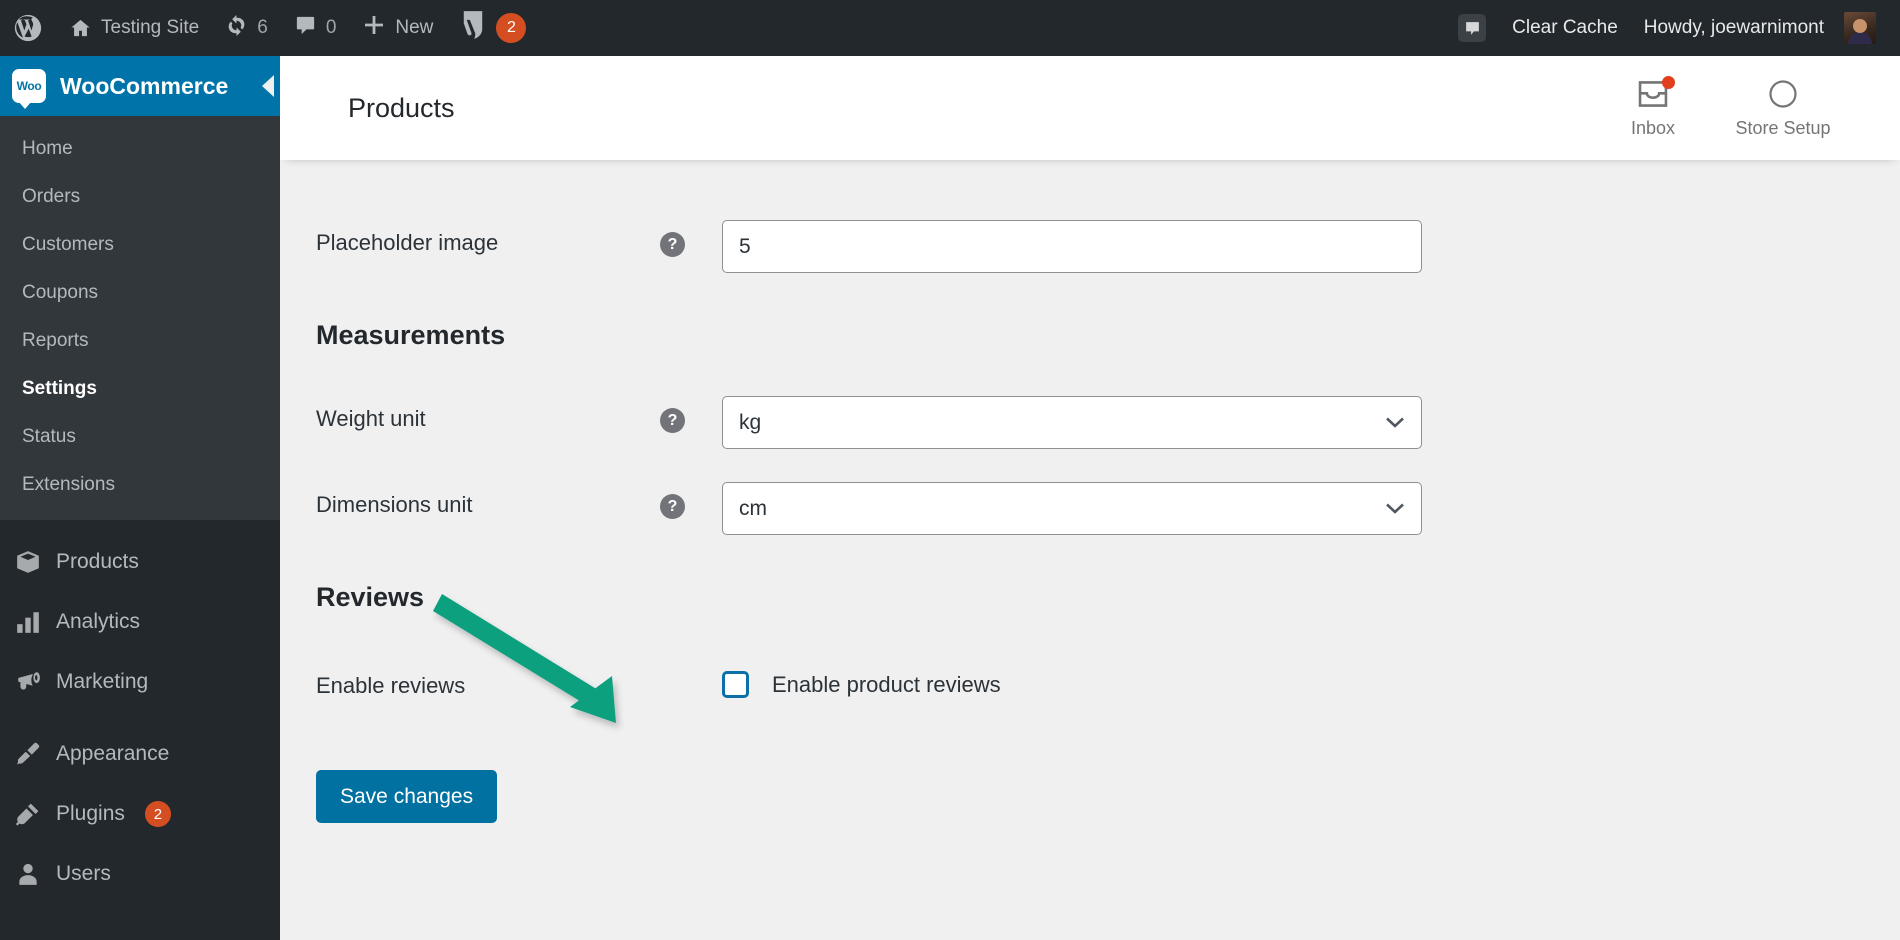  I want to click on sidebar-item-marketing: Marketing, so click(140, 682).